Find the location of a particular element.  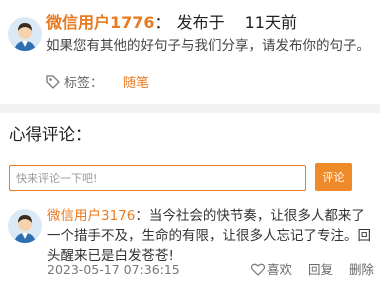

post-verb: 发布于 is located at coordinates (200, 22).